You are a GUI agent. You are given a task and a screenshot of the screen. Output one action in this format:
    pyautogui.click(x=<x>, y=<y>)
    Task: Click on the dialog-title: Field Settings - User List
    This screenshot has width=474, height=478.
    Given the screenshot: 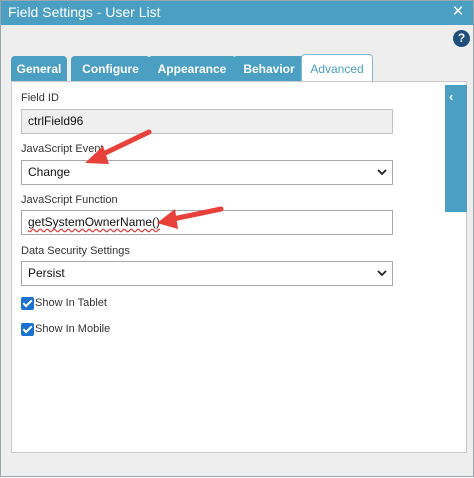 What is the action you would take?
    pyautogui.click(x=84, y=12)
    